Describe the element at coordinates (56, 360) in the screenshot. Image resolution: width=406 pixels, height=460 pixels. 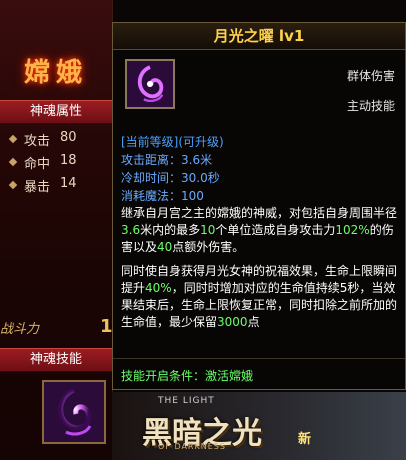
I see `skills-section-header: 神魂技能` at that location.